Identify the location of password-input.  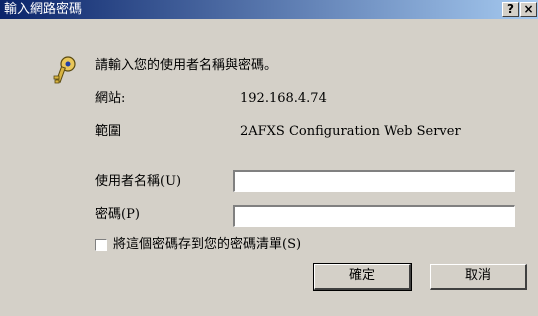
(374, 216).